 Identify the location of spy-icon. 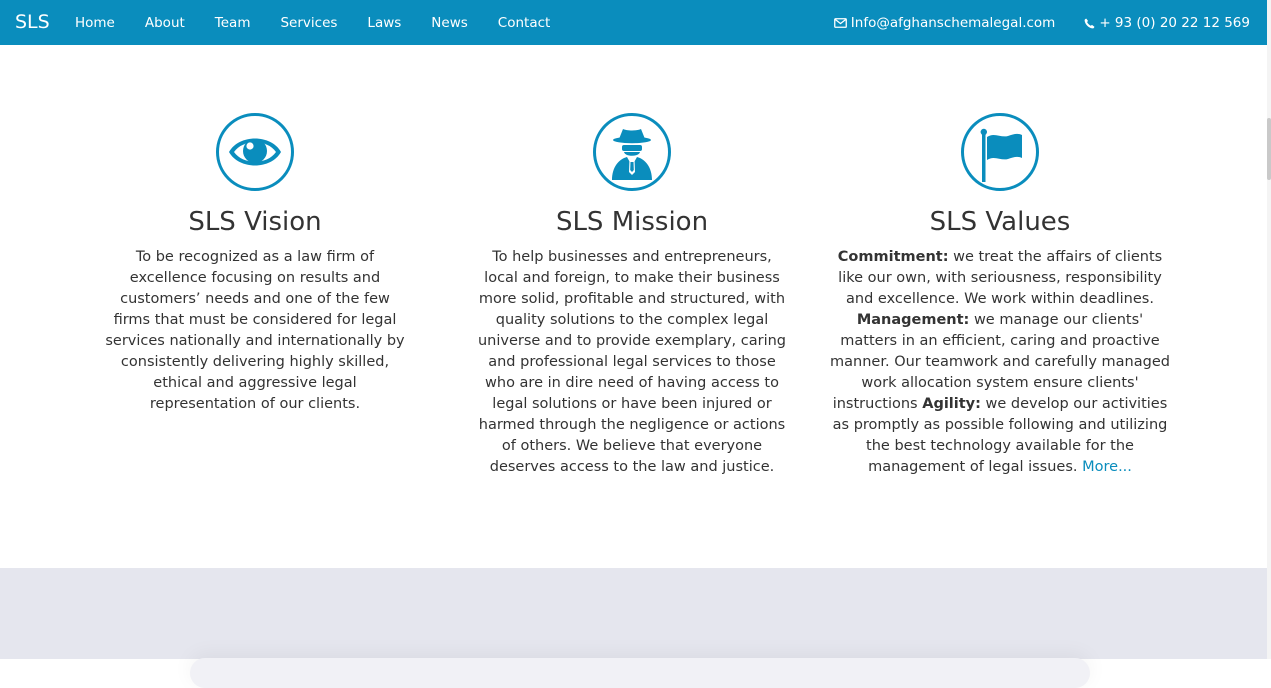
(632, 154).